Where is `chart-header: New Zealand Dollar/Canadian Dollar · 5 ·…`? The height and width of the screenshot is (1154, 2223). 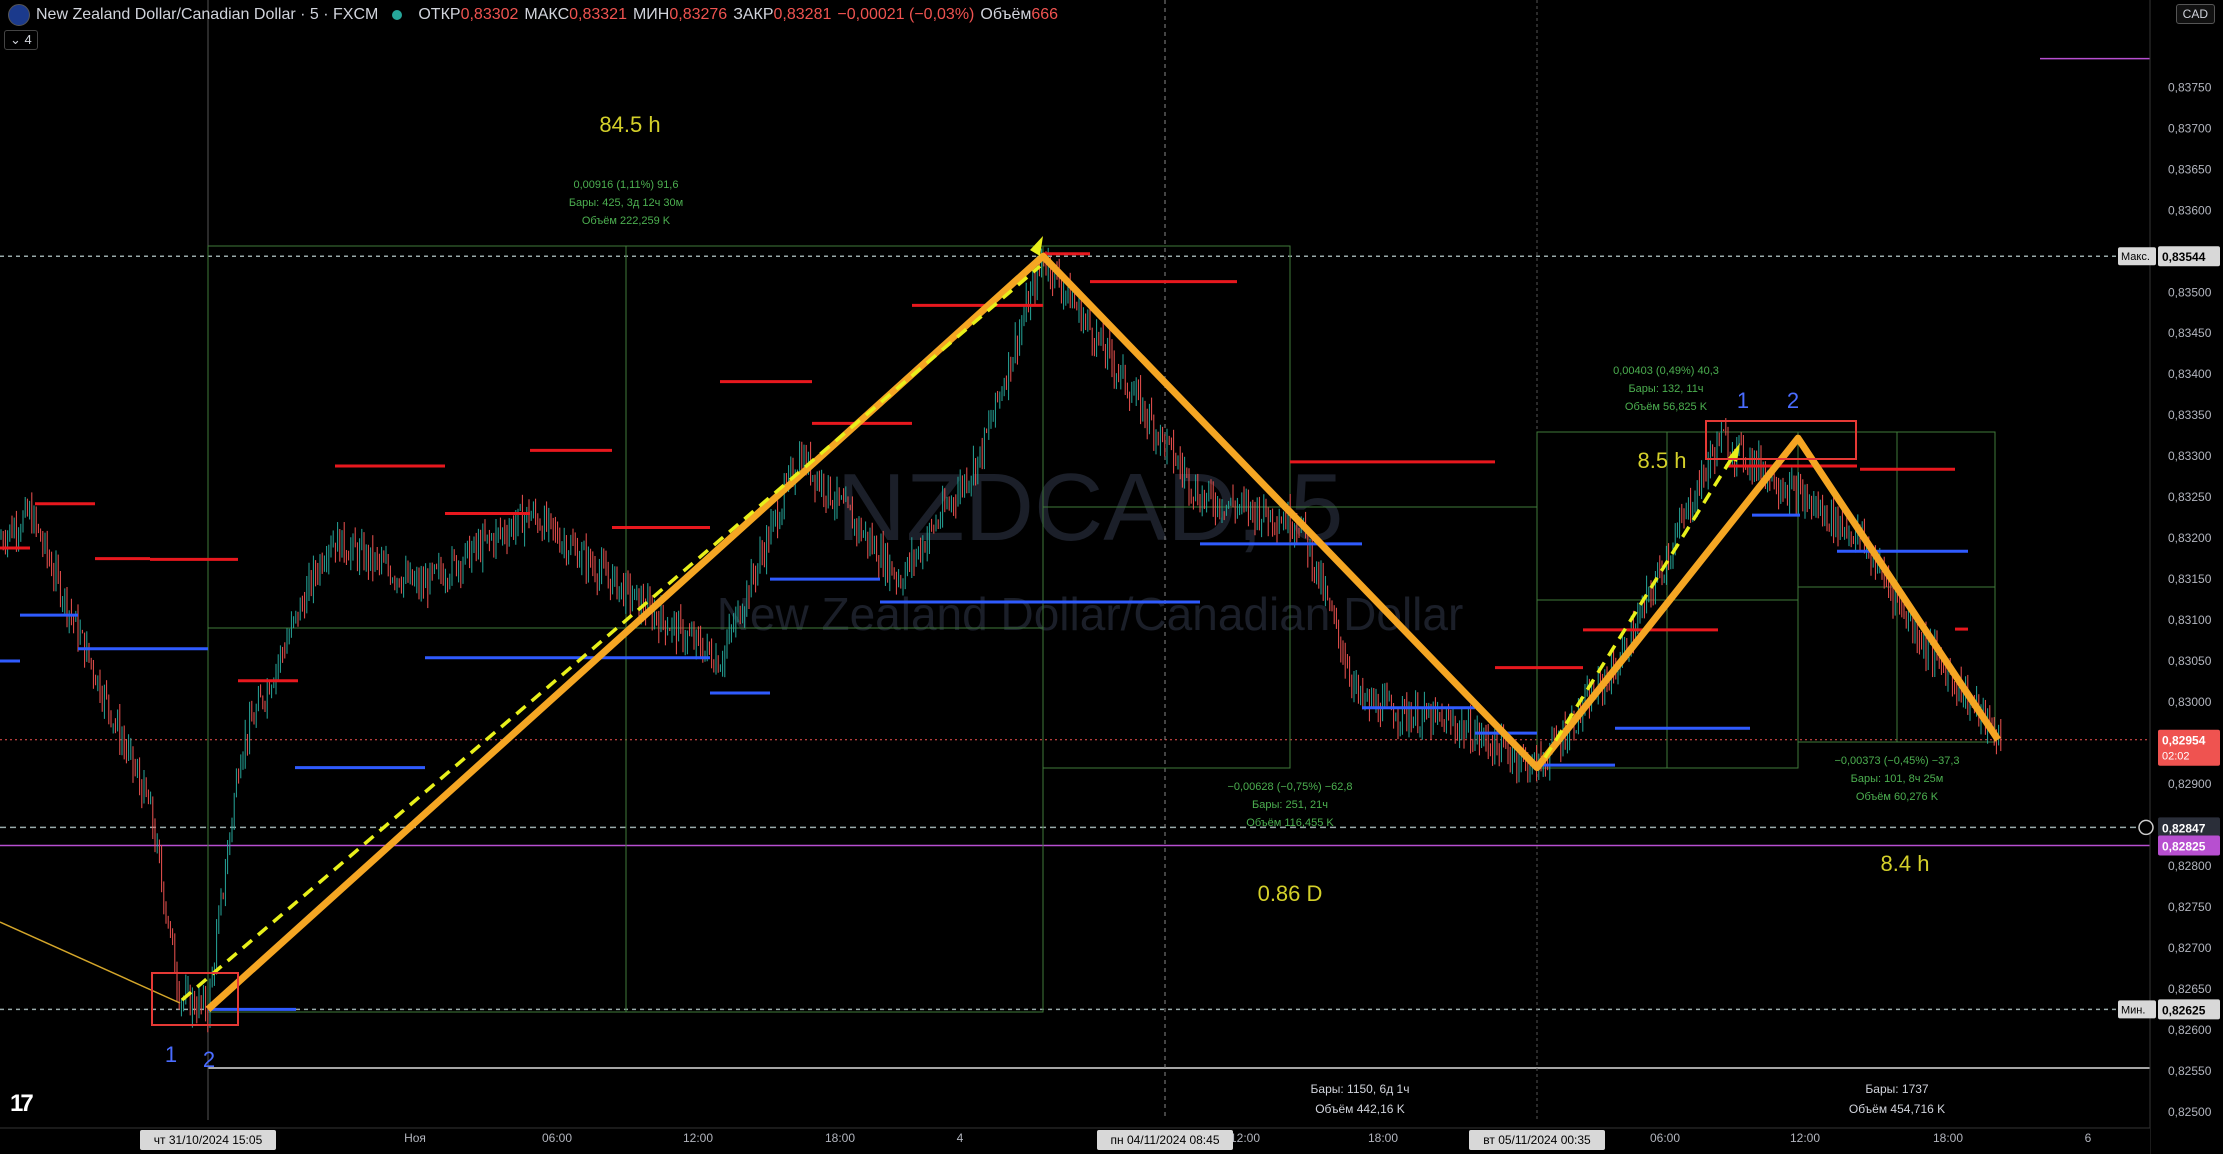 chart-header: New Zealand Dollar/Canadian Dollar · 5 ·… is located at coordinates (529, 15).